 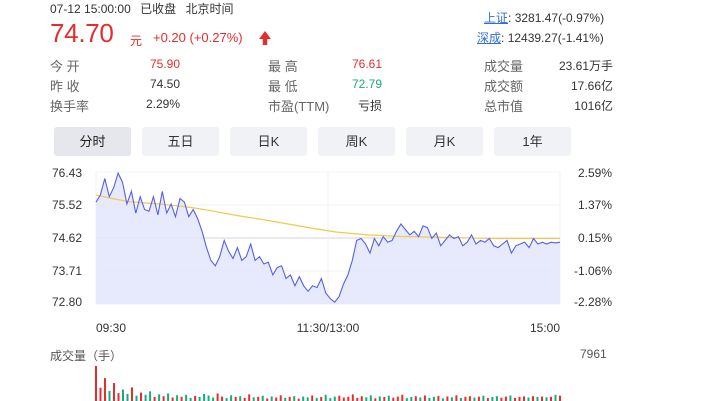 What do you see at coordinates (593, 354) in the screenshot?
I see `volume-max: 7961` at bounding box center [593, 354].